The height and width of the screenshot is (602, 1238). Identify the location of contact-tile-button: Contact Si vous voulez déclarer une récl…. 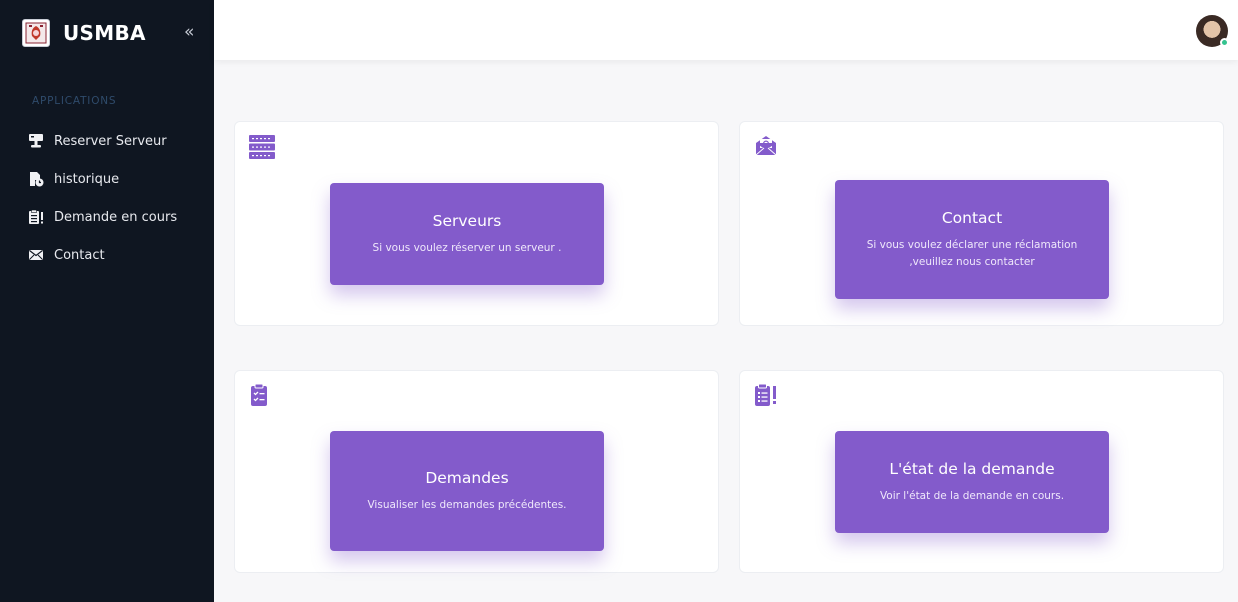
(972, 239).